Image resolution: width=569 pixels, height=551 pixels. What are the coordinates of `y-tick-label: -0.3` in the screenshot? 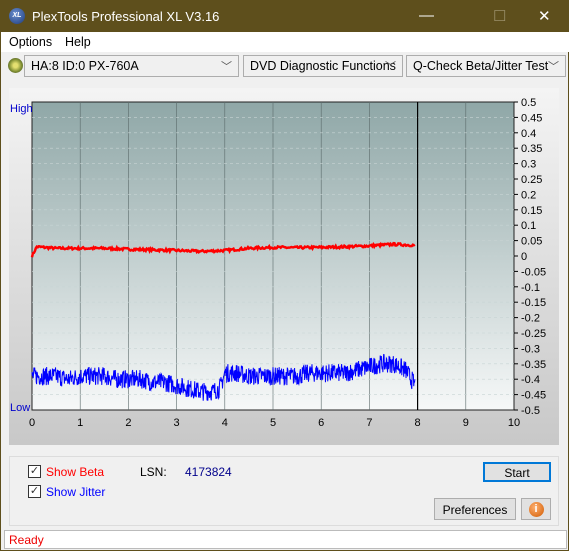 It's located at (530, 349).